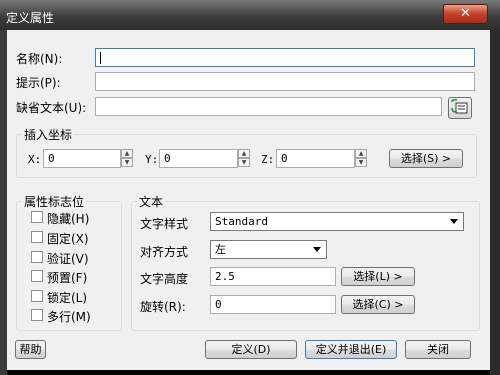  Describe the element at coordinates (30, 349) in the screenshot. I see `help-button: 帮助` at that location.